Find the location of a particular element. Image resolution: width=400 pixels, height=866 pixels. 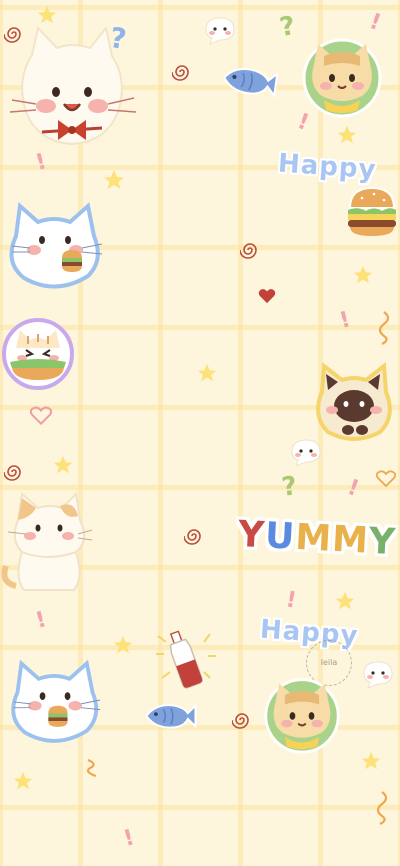

siamese-cat-sticker is located at coordinates (354, 401).